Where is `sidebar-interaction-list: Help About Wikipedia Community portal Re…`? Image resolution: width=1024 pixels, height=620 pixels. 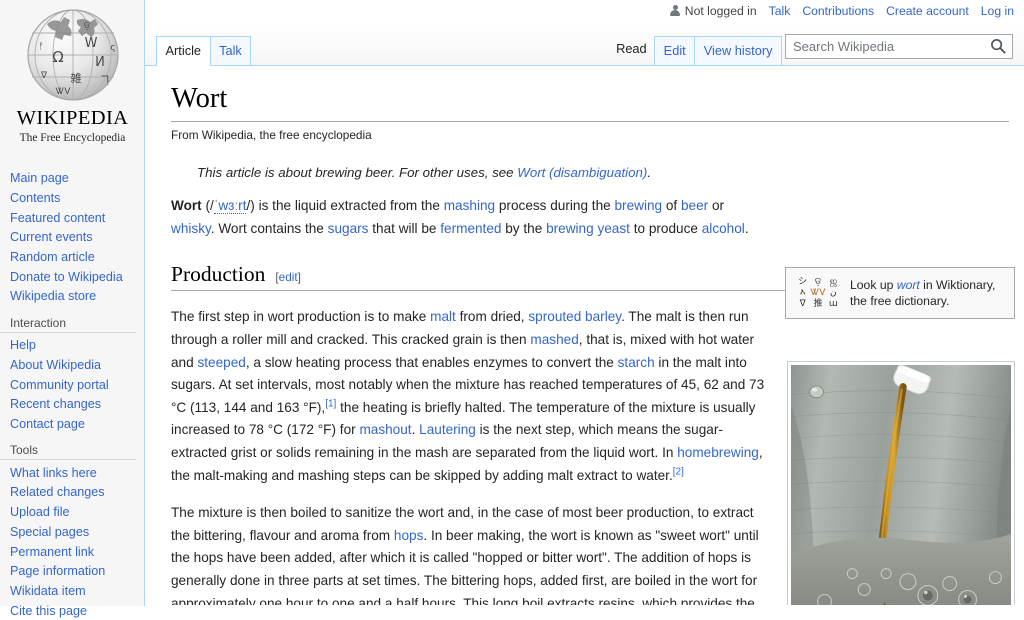
sidebar-interaction-list: Help About Wikipedia Community portal Re… is located at coordinates (72, 384).